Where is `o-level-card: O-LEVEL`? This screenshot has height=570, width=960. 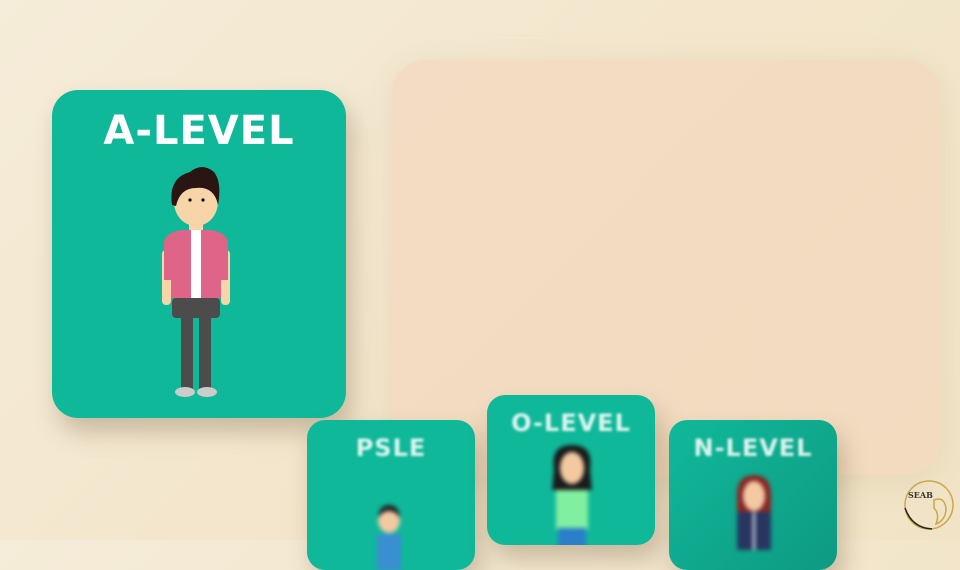 o-level-card: O-LEVEL is located at coordinates (571, 470).